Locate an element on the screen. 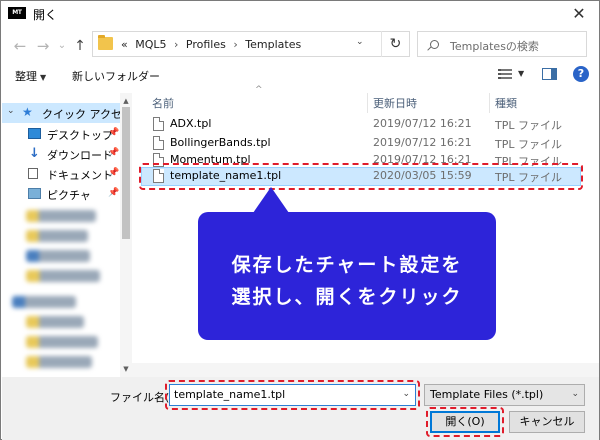 This screenshot has width=600, height=440. sidebar-item-documents: ドキュメント 📌 is located at coordinates (61, 174).